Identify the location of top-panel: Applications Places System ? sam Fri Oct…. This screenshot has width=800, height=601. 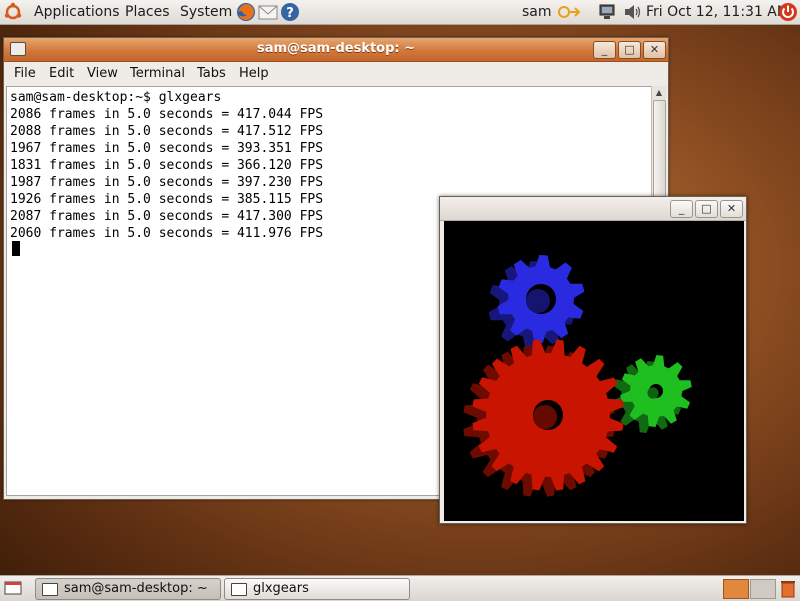
(400, 12).